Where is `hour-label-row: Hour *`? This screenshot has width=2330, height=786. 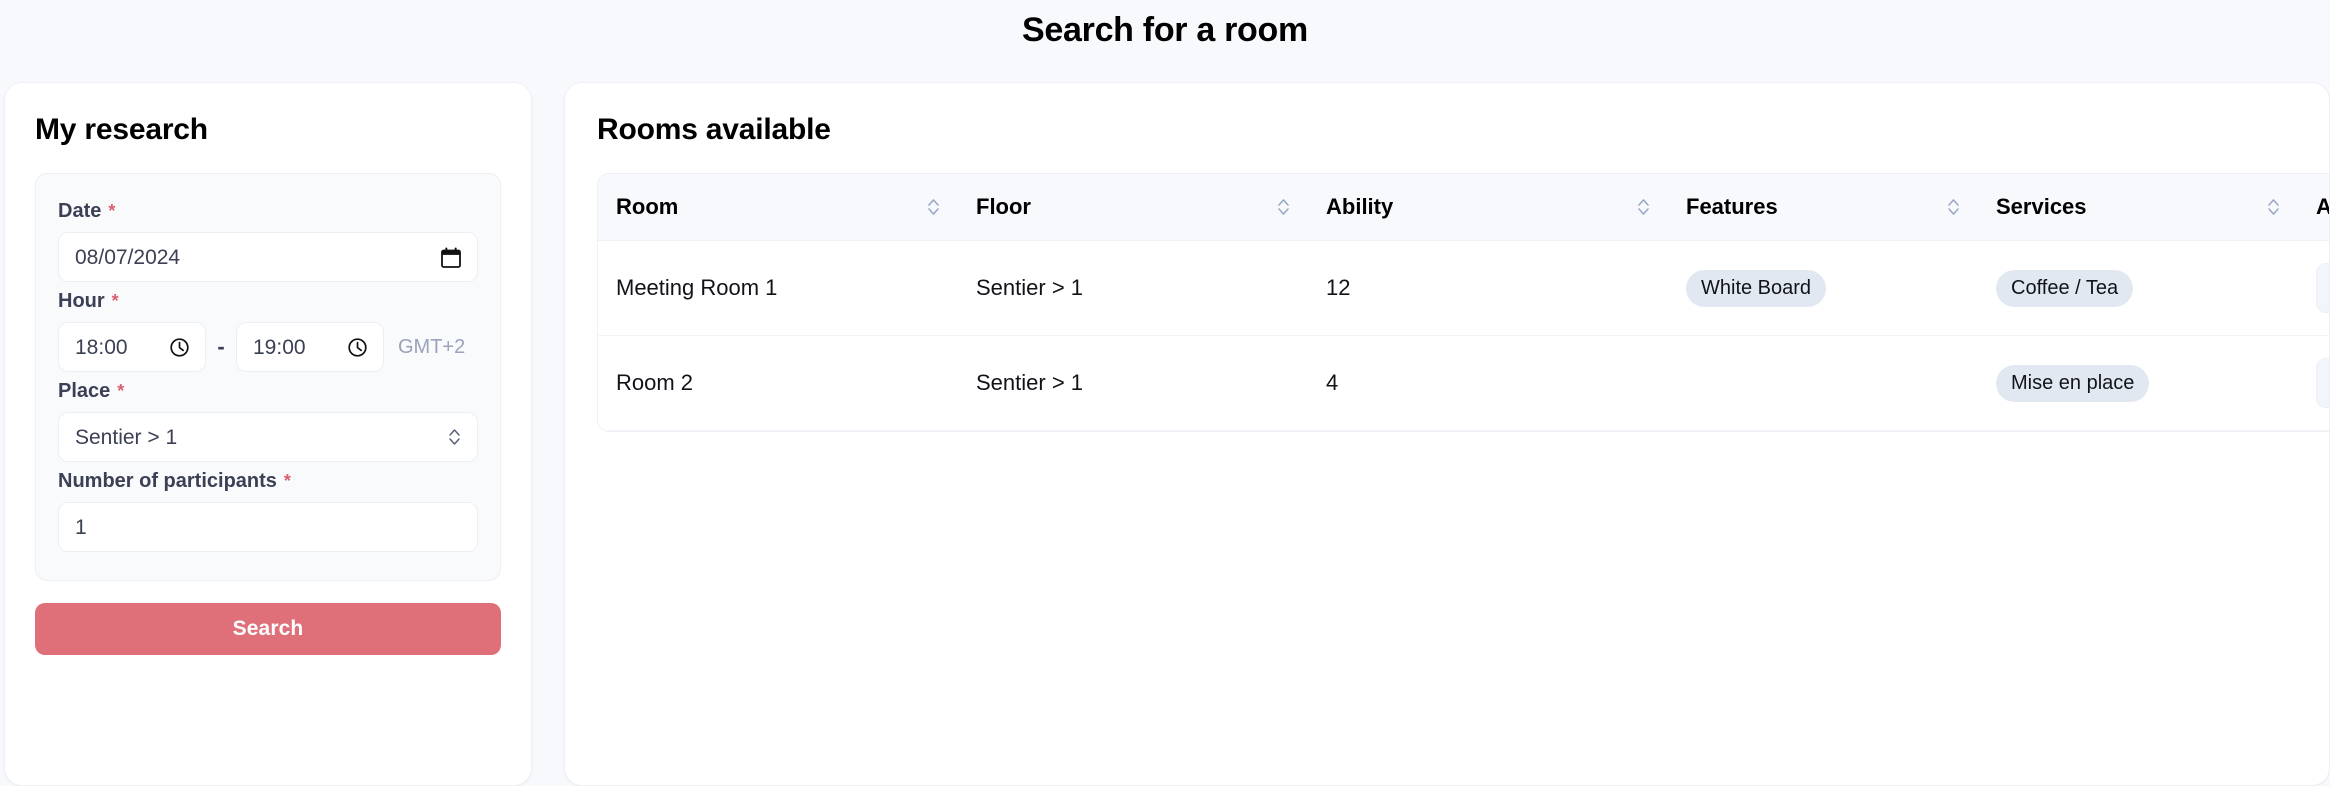
hour-label-row: Hour * is located at coordinates (268, 301).